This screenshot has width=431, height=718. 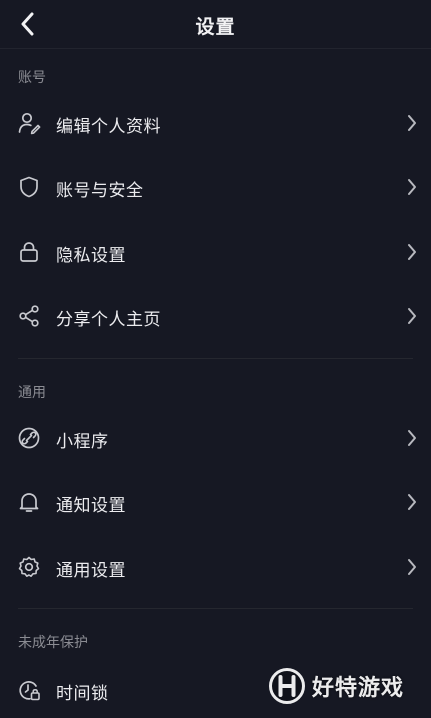 What do you see at coordinates (29, 438) in the screenshot?
I see `mini-program-icon` at bounding box center [29, 438].